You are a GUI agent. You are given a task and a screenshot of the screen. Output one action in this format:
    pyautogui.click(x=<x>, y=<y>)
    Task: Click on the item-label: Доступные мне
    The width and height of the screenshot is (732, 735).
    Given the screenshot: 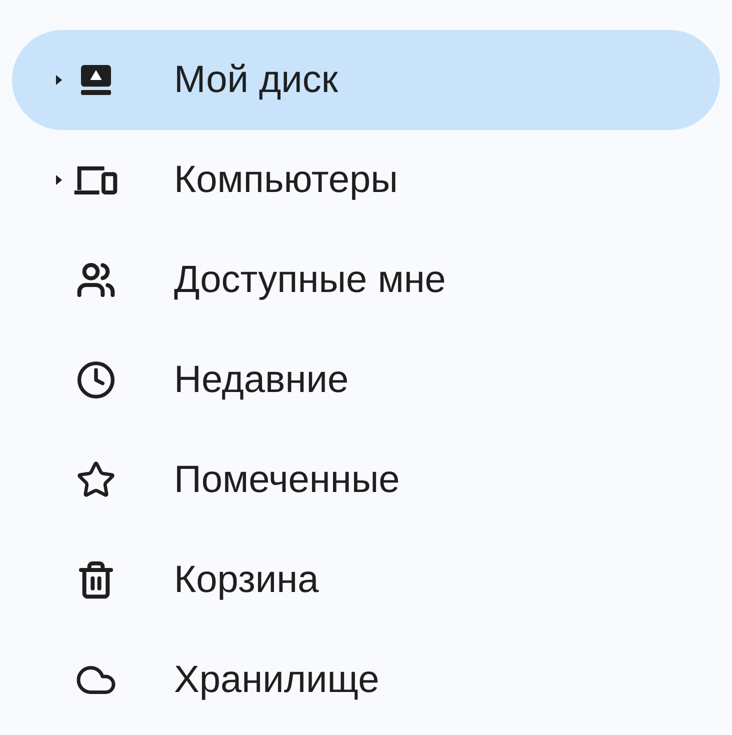 What is the action you would take?
    pyautogui.click(x=310, y=280)
    